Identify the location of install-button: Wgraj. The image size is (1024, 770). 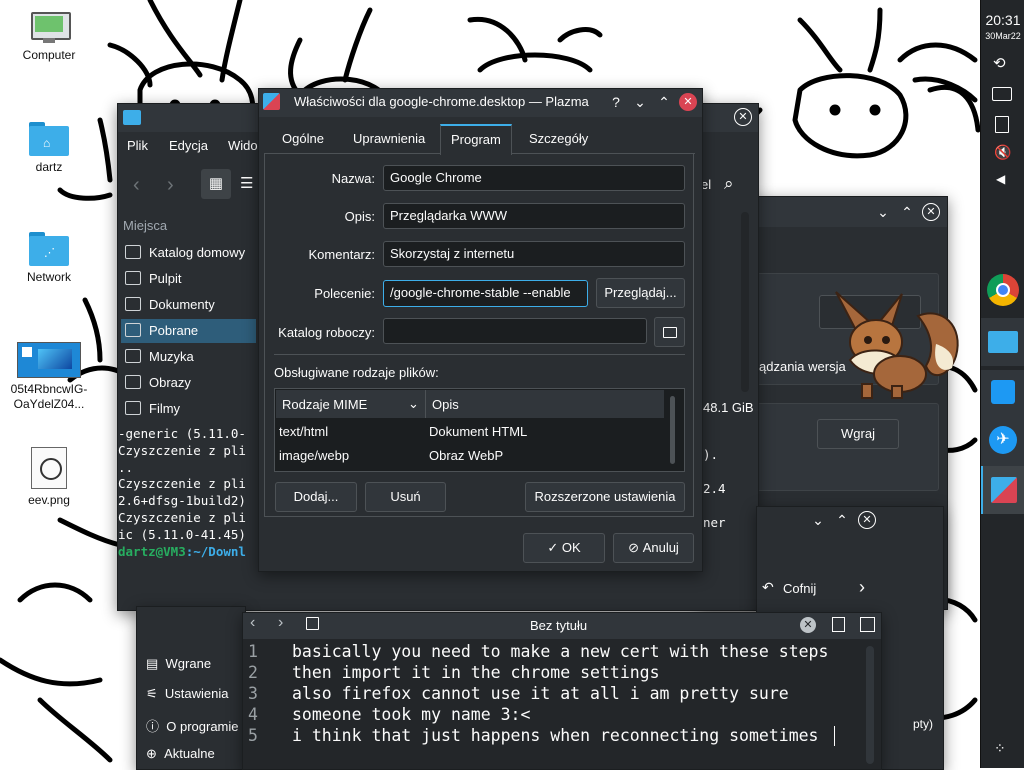
(858, 434).